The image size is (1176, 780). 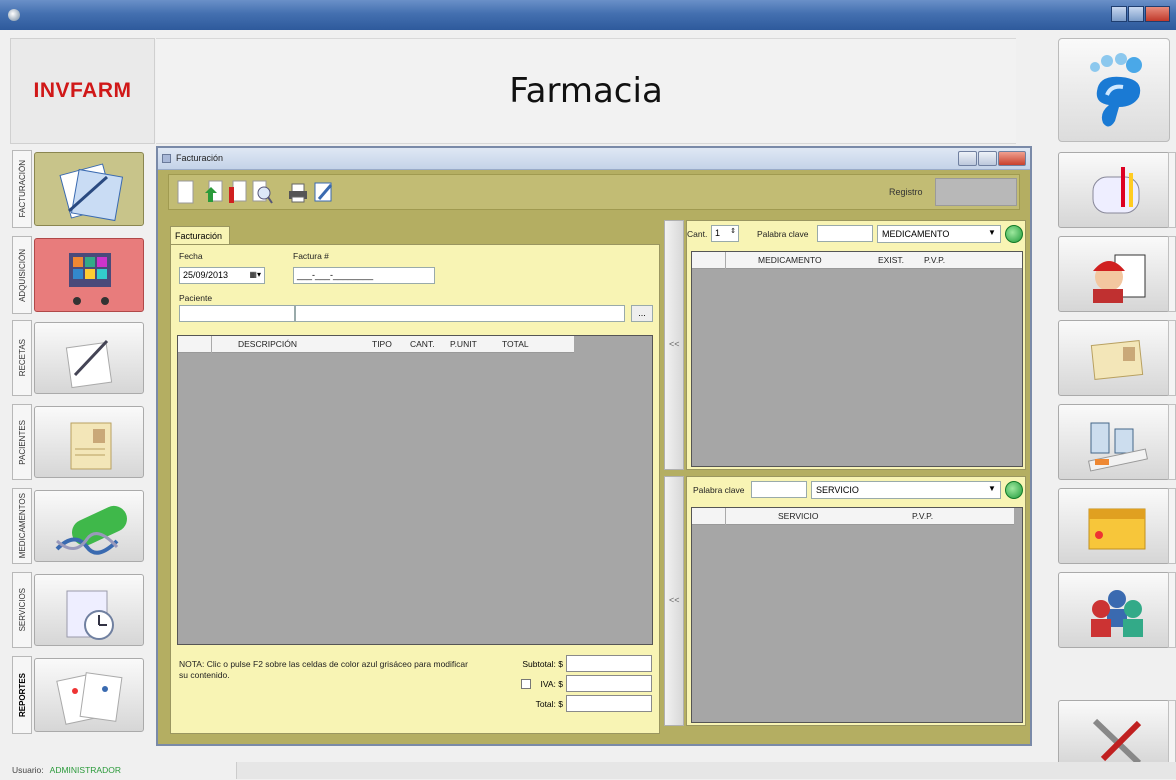 What do you see at coordinates (91, 446) in the screenshot?
I see `patient-card-icon` at bounding box center [91, 446].